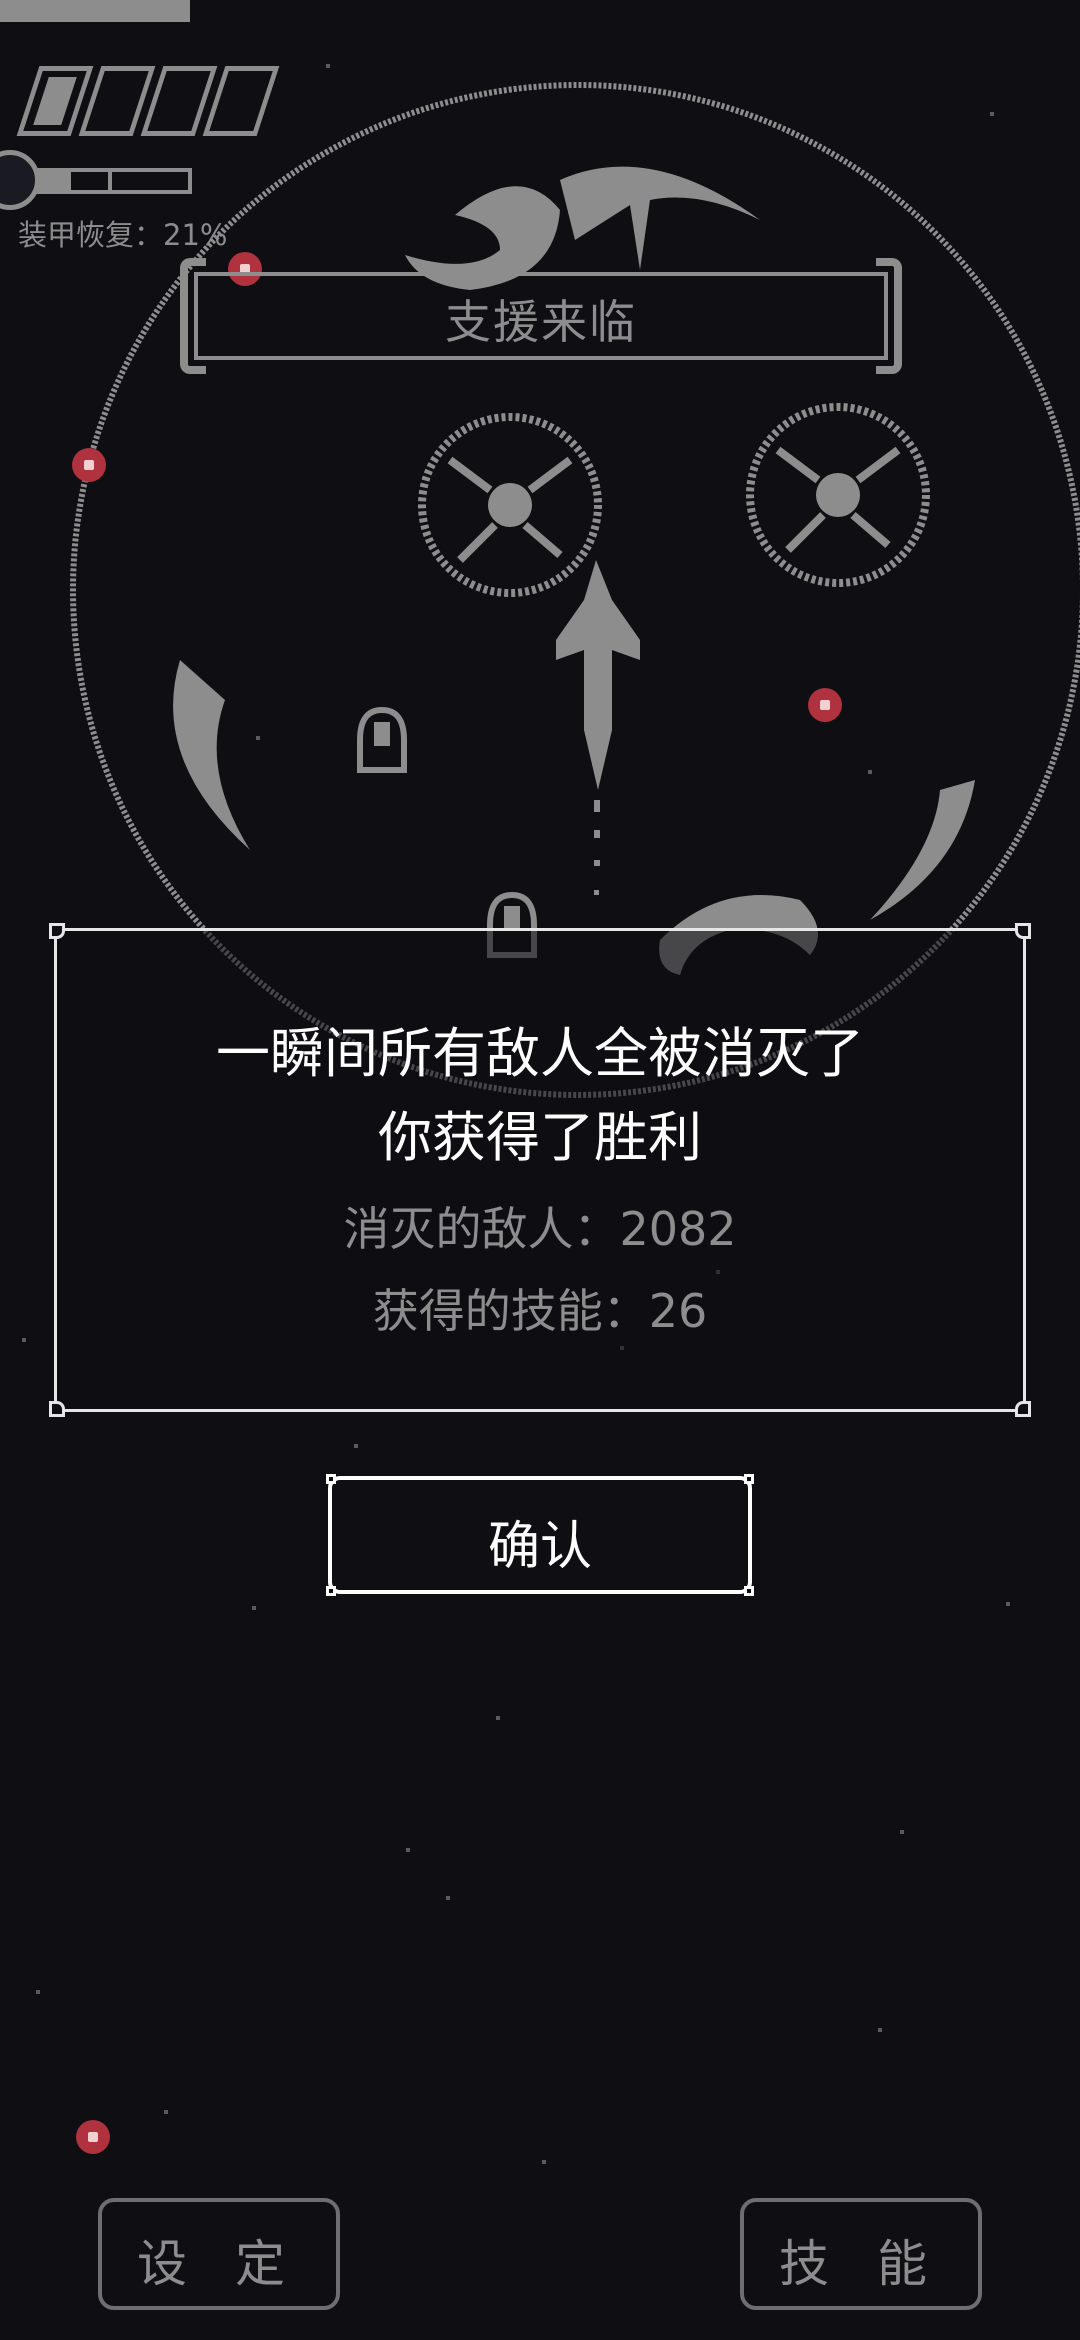  What do you see at coordinates (541, 322) in the screenshot?
I see `banner-title: 支援来临` at bounding box center [541, 322].